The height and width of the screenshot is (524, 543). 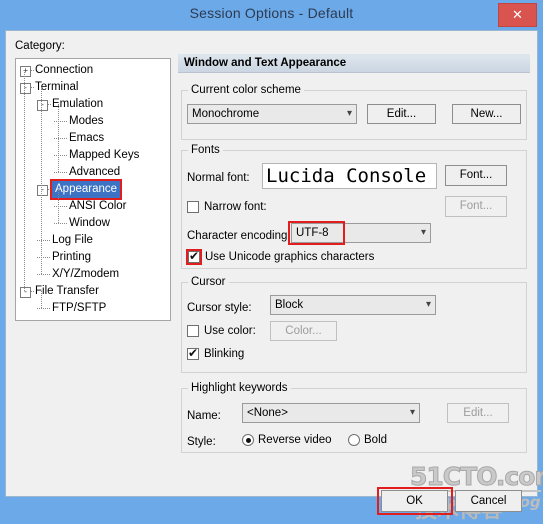 What do you see at coordinates (193, 207) in the screenshot?
I see `narrow-font-checkbox` at bounding box center [193, 207].